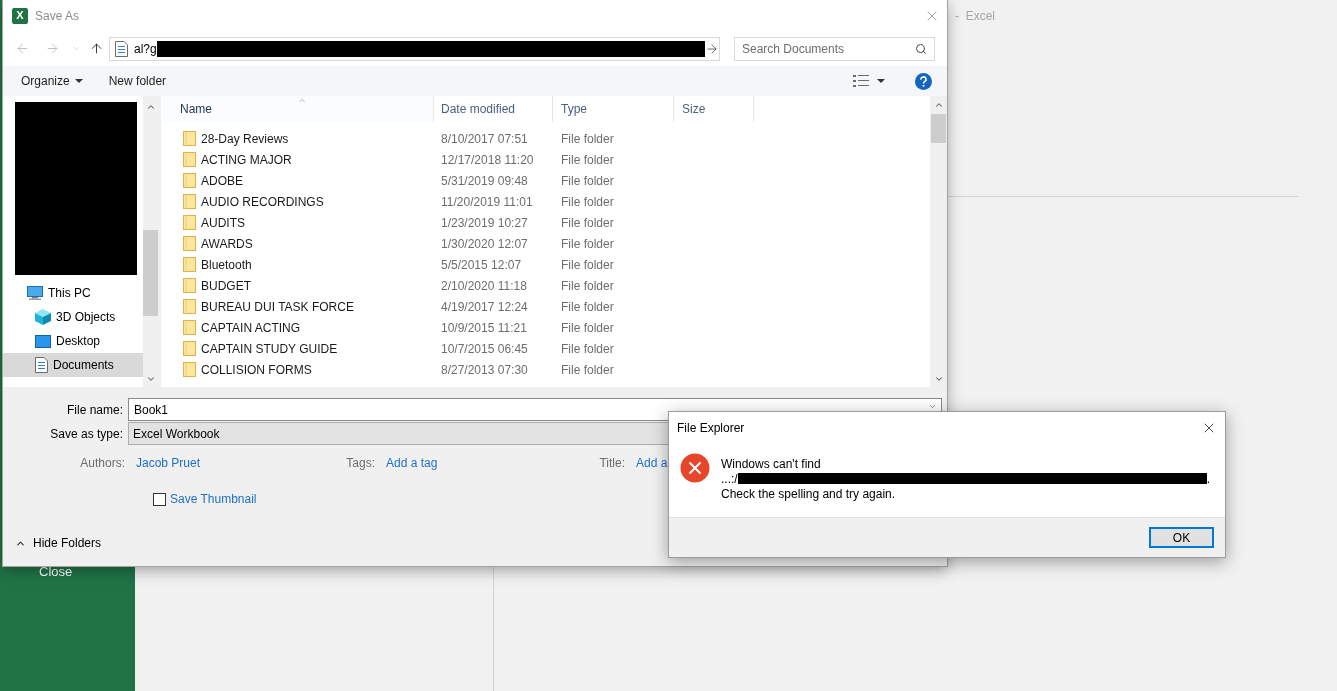 This screenshot has width=1337, height=691. I want to click on folder-name: AWARDS, so click(227, 243).